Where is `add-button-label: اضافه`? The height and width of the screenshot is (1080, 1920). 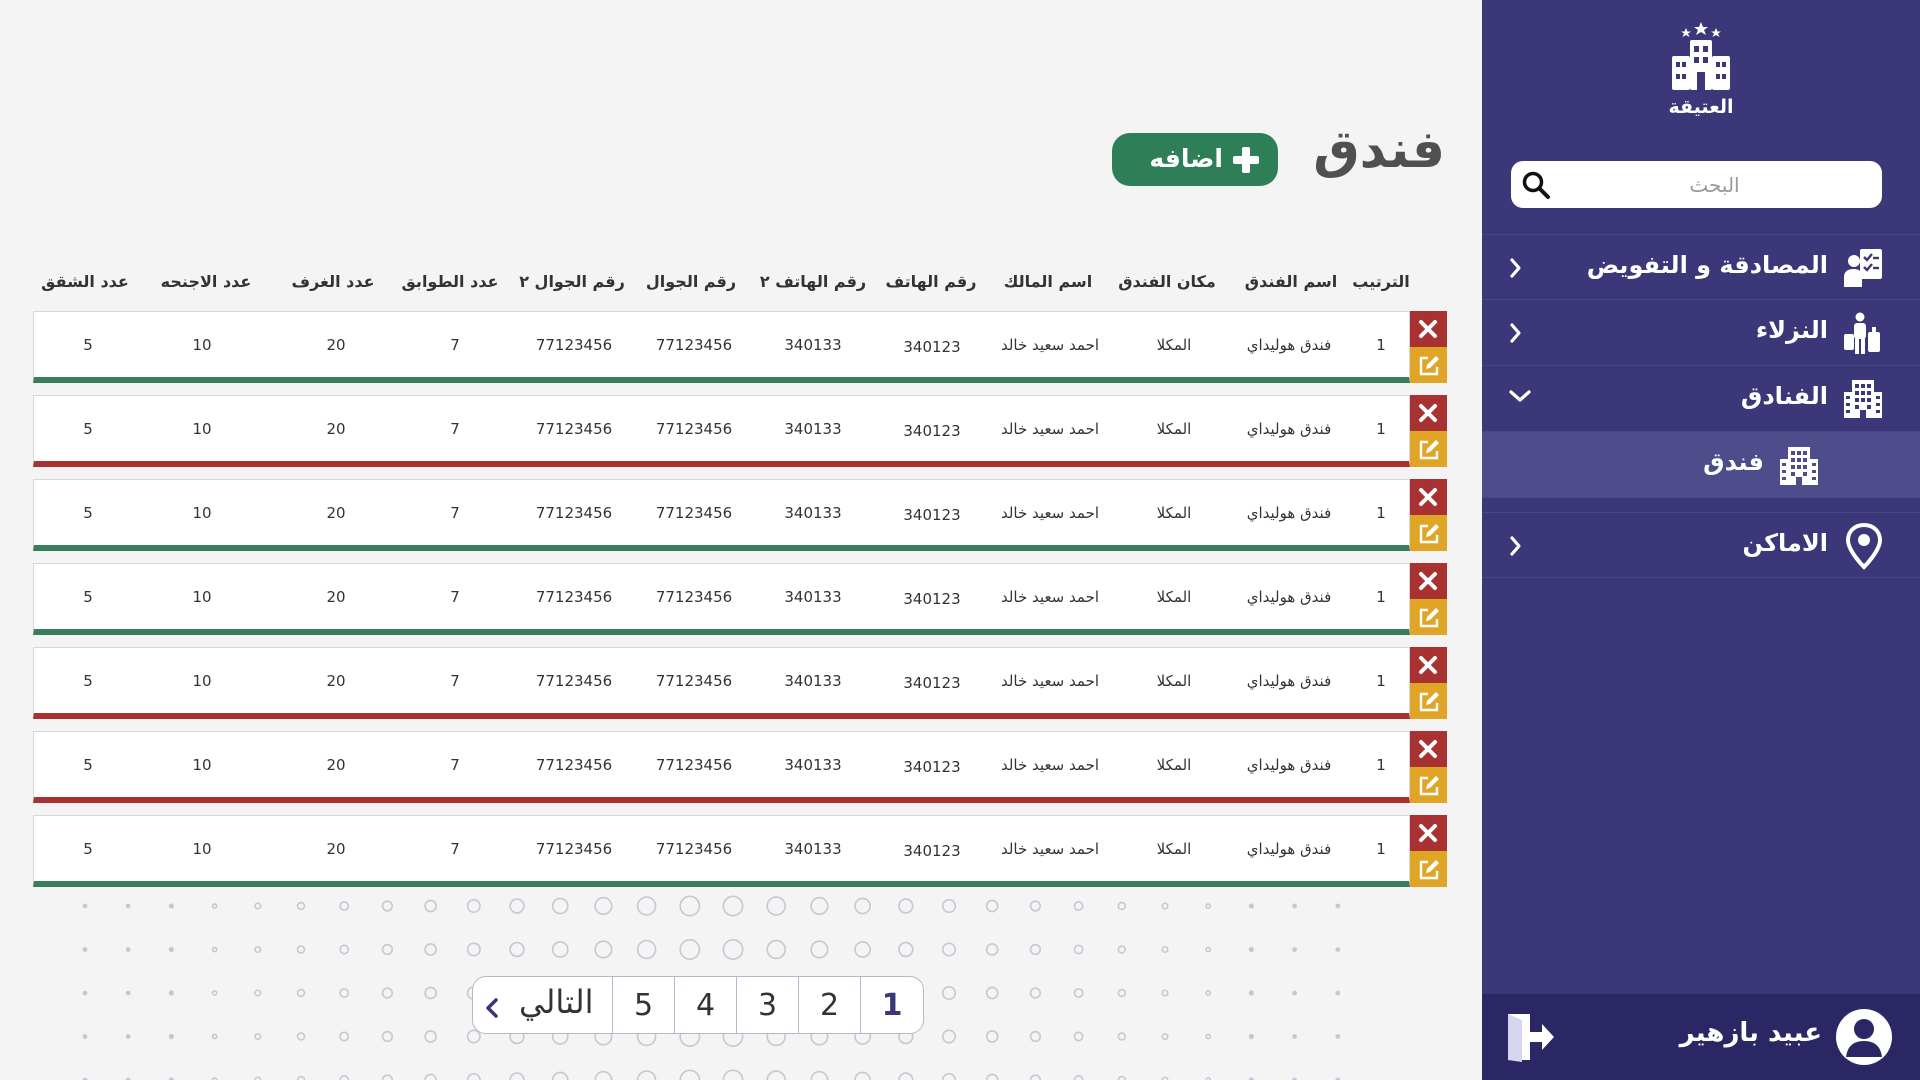
add-button-label: اضافه is located at coordinates (1186, 158).